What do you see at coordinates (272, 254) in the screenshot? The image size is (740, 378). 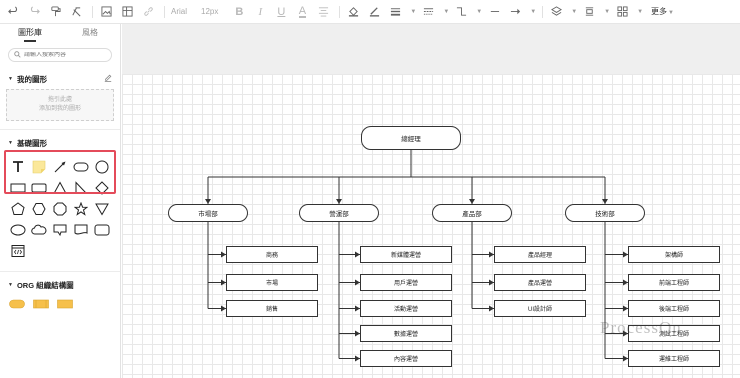 I see `org-node-role: 商務` at bounding box center [272, 254].